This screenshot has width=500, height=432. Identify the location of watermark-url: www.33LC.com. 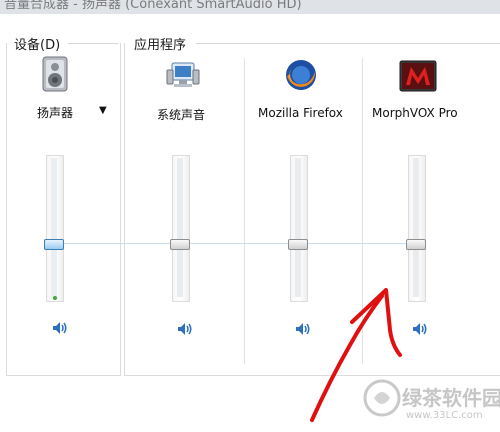
(444, 415).